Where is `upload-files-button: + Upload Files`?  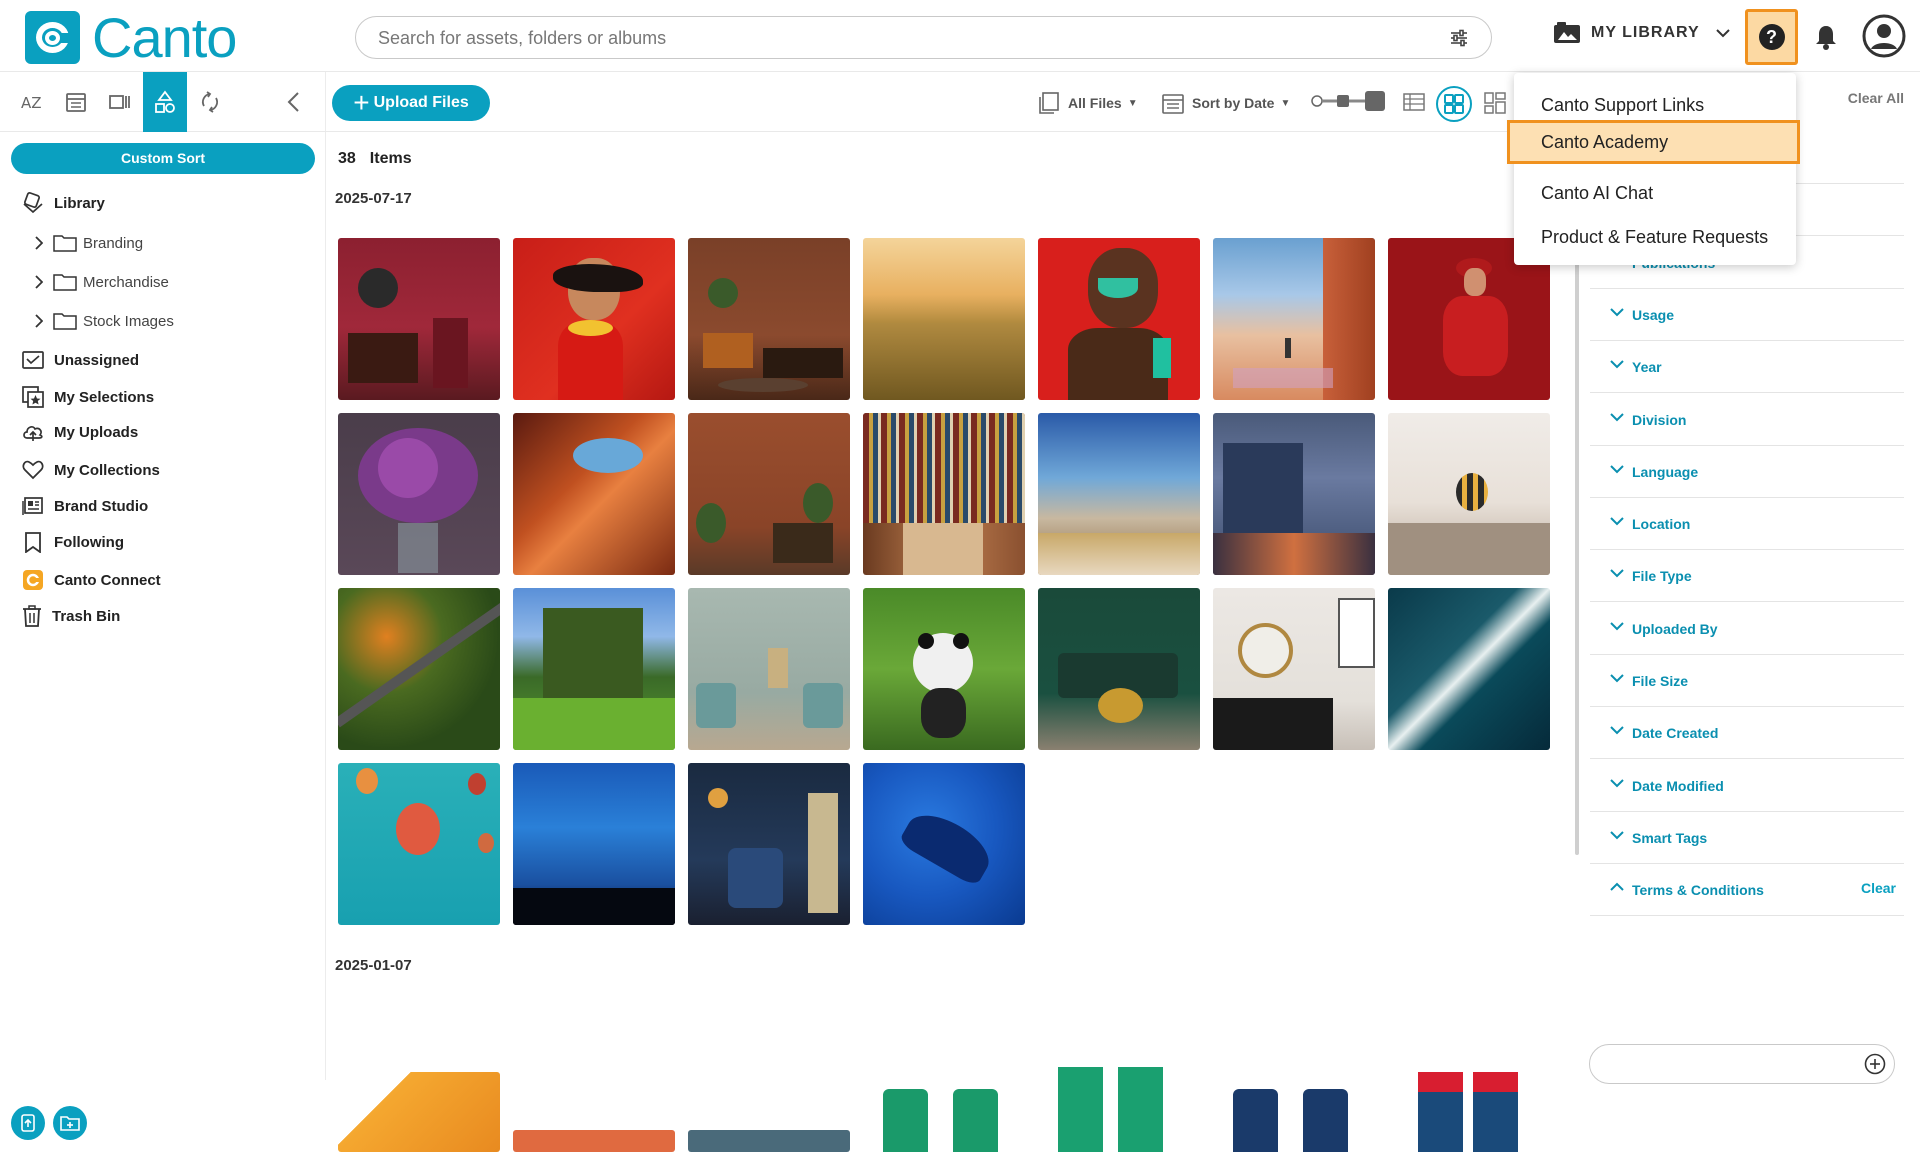
upload-files-button: + Upload Files is located at coordinates (411, 103).